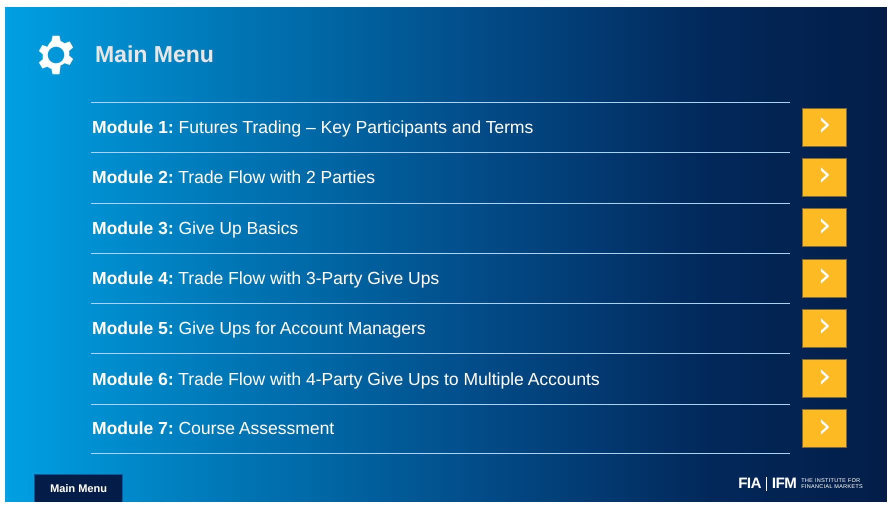 This screenshot has height=509, width=892. Describe the element at coordinates (154, 54) in the screenshot. I see `menu-title: Main Menu` at that location.